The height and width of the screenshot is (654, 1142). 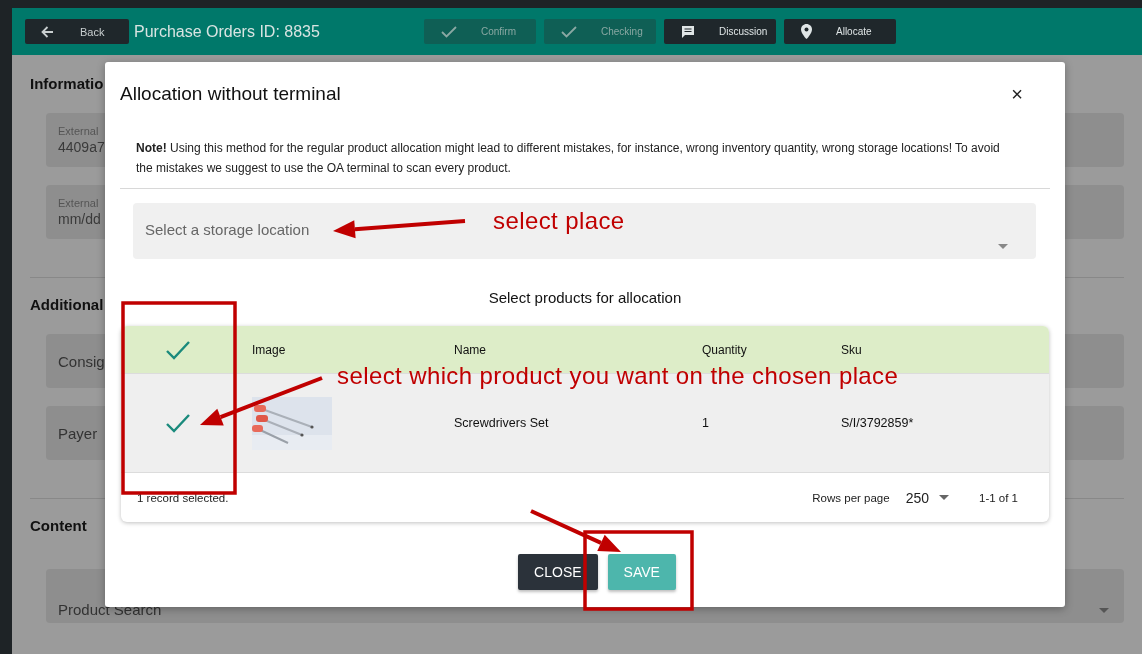 I want to click on field-value: 4409a7, so click(x=81, y=147).